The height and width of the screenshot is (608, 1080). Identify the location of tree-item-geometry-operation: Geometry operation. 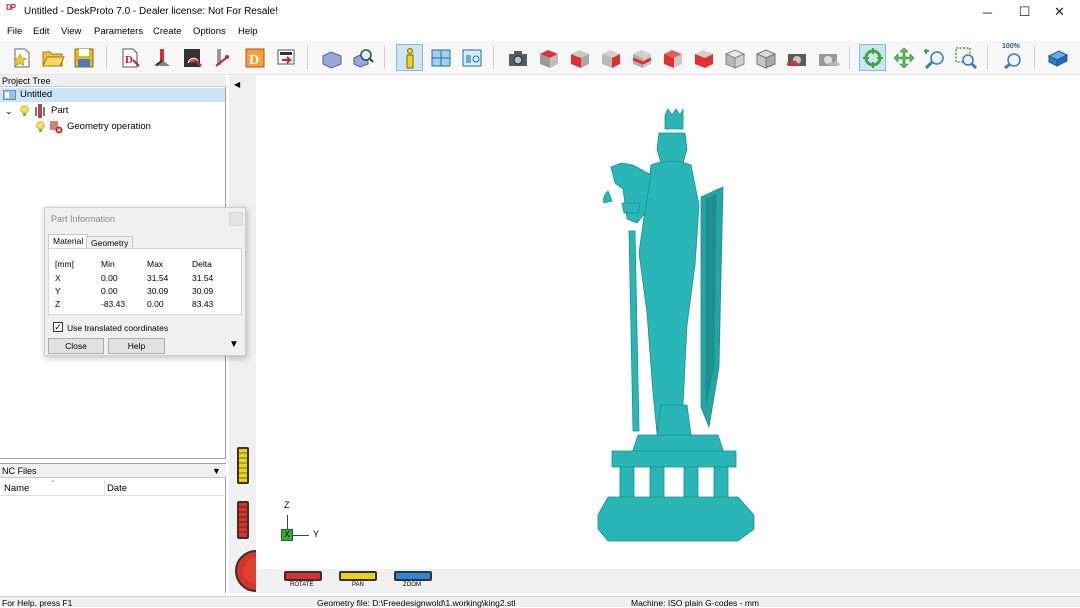
(112, 127).